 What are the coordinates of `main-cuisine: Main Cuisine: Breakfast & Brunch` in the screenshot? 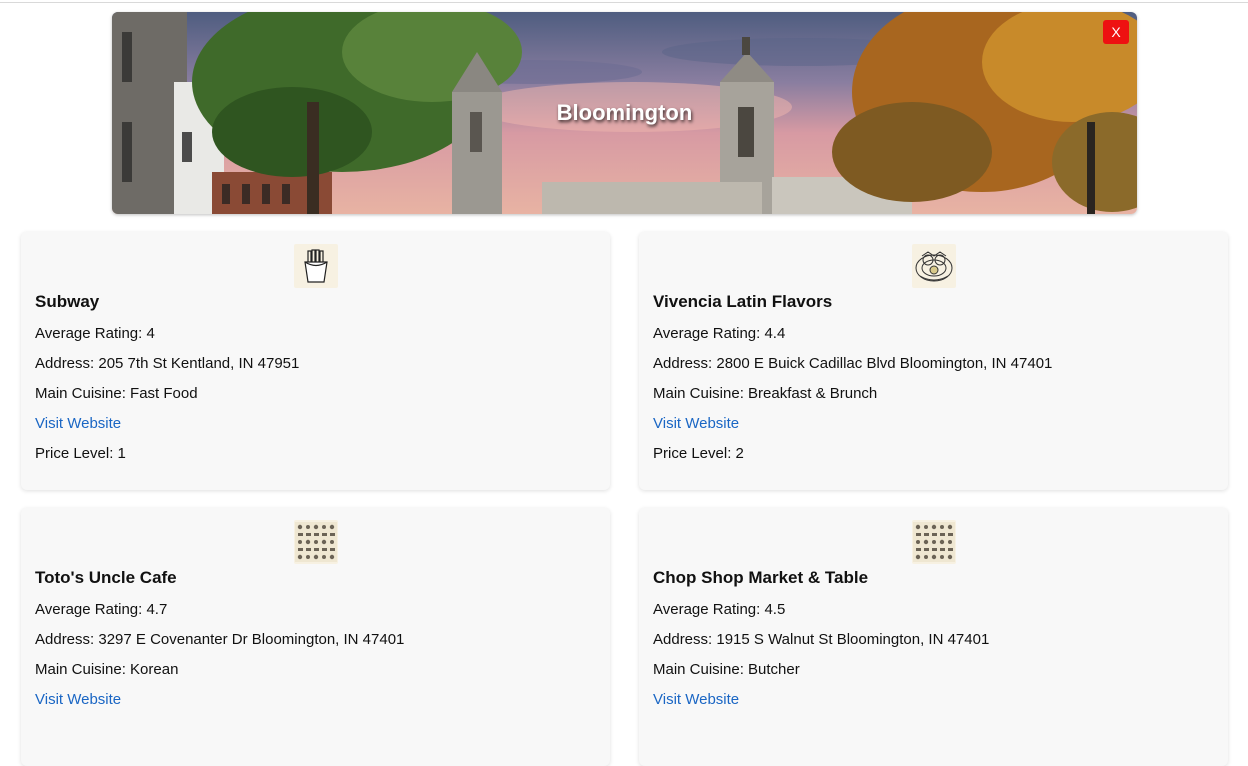 It's located at (765, 393).